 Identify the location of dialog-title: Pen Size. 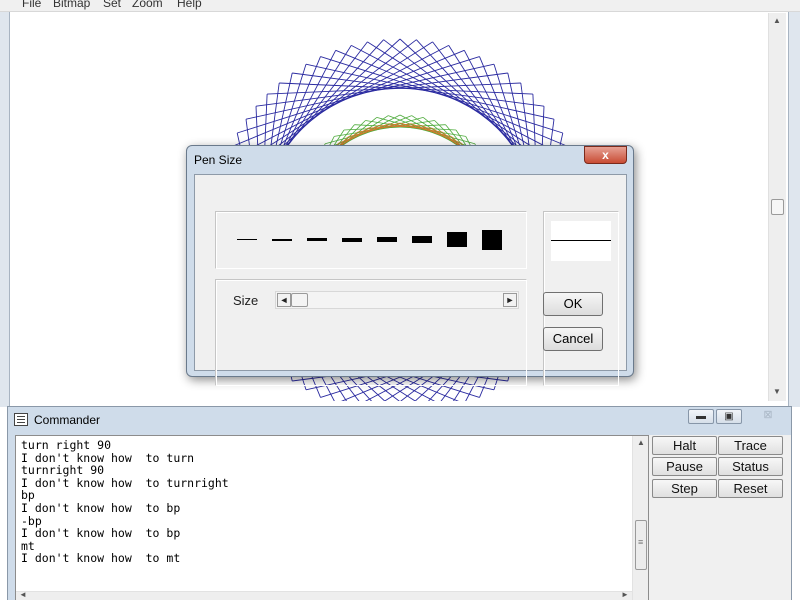
(218, 160).